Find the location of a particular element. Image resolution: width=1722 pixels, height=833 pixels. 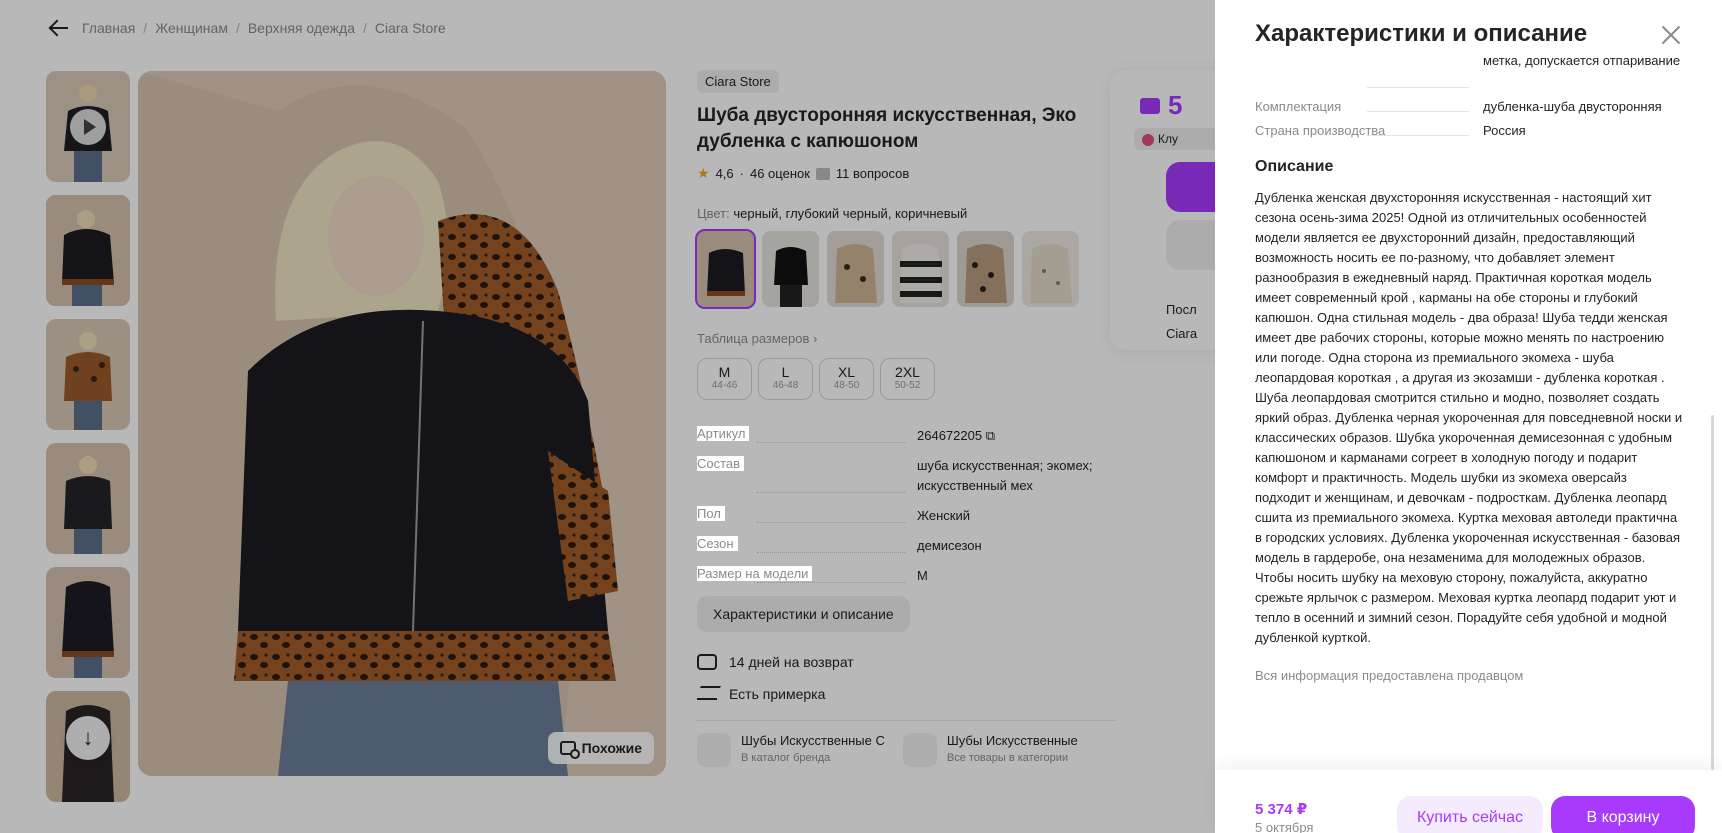

description-heading: Описание is located at coordinates (1294, 166).